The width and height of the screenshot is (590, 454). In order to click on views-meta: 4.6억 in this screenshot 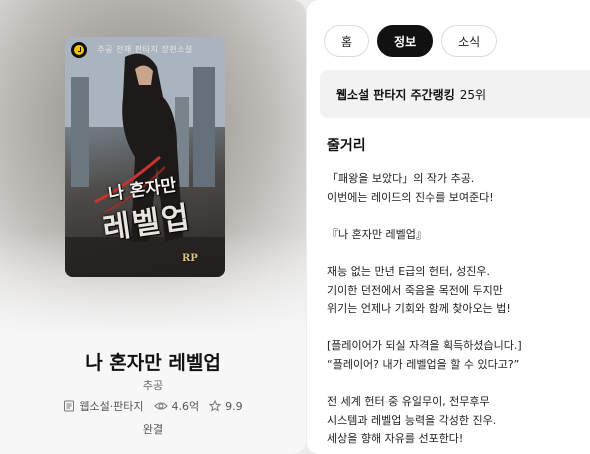, I will do `click(176, 406)`.